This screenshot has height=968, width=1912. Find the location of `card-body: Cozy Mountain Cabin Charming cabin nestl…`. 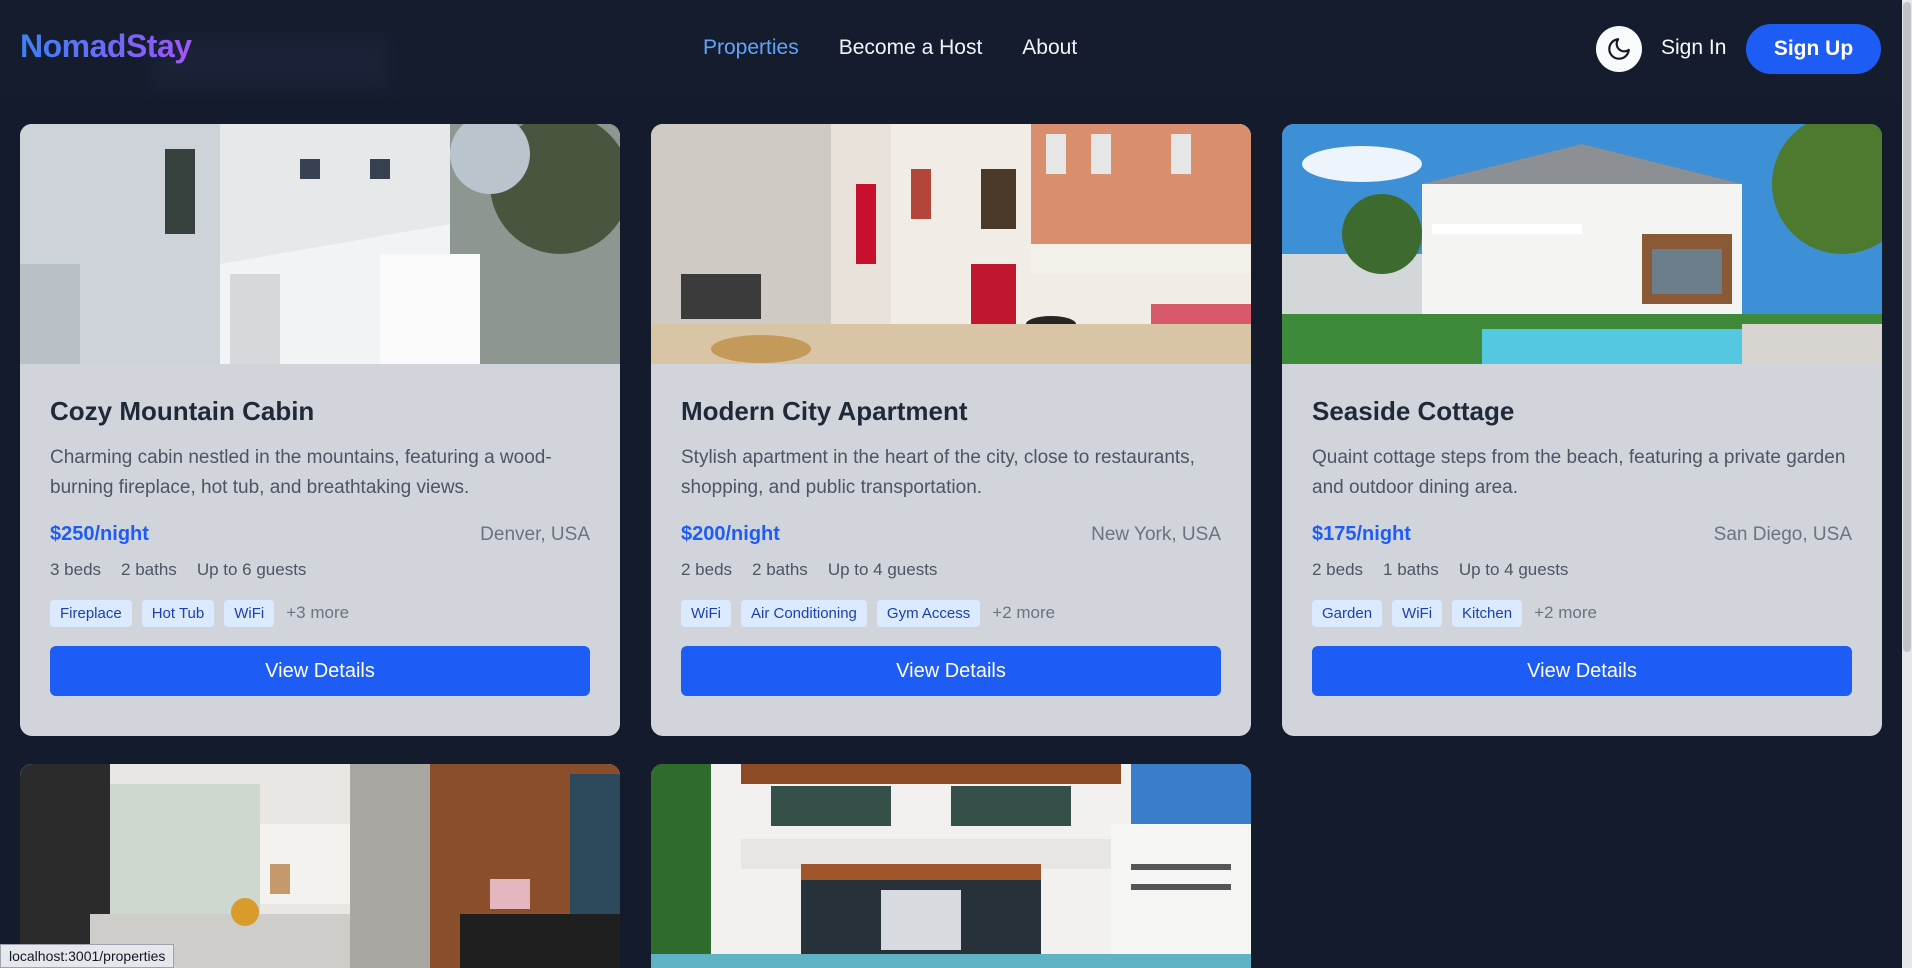

card-body: Cozy Mountain Cabin Charming cabin nestl… is located at coordinates (320, 550).